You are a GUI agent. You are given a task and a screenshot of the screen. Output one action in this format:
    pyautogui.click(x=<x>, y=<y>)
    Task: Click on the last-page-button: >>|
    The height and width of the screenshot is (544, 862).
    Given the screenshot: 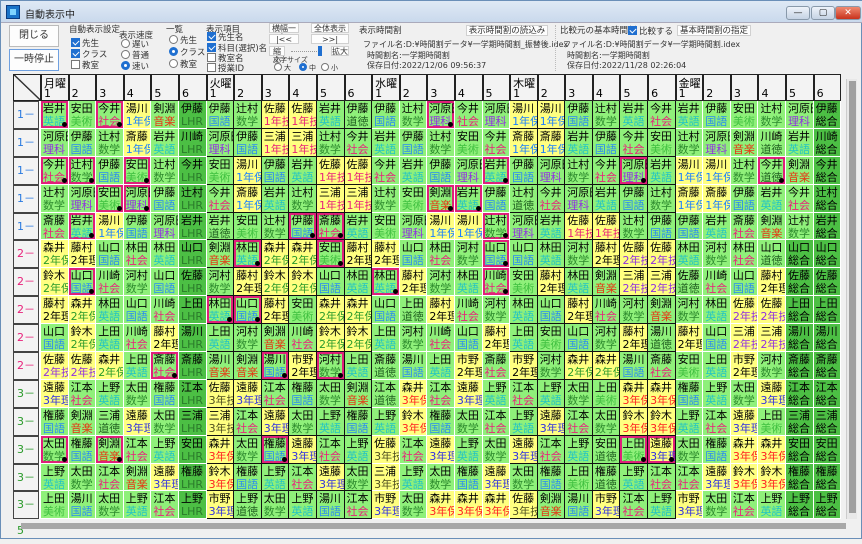 What is the action you would take?
    pyautogui.click(x=330, y=39)
    